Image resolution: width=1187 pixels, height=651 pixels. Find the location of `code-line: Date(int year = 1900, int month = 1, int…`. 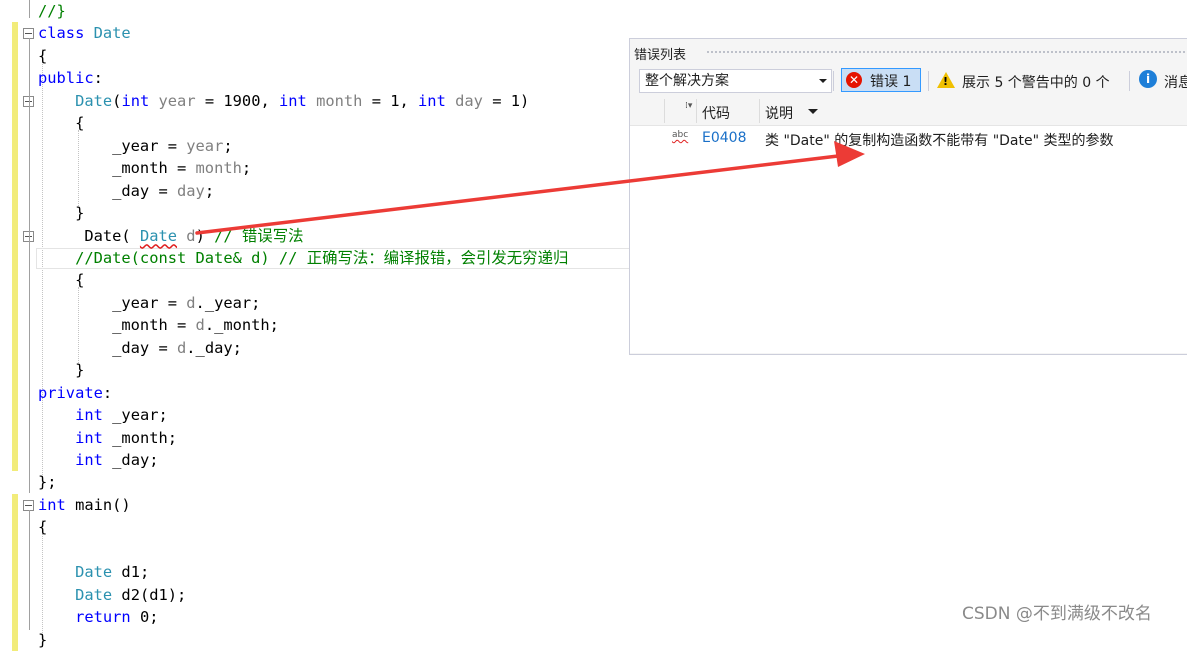

code-line: Date(int year = 1900, int month = 1, int… is located at coordinates (283, 101).